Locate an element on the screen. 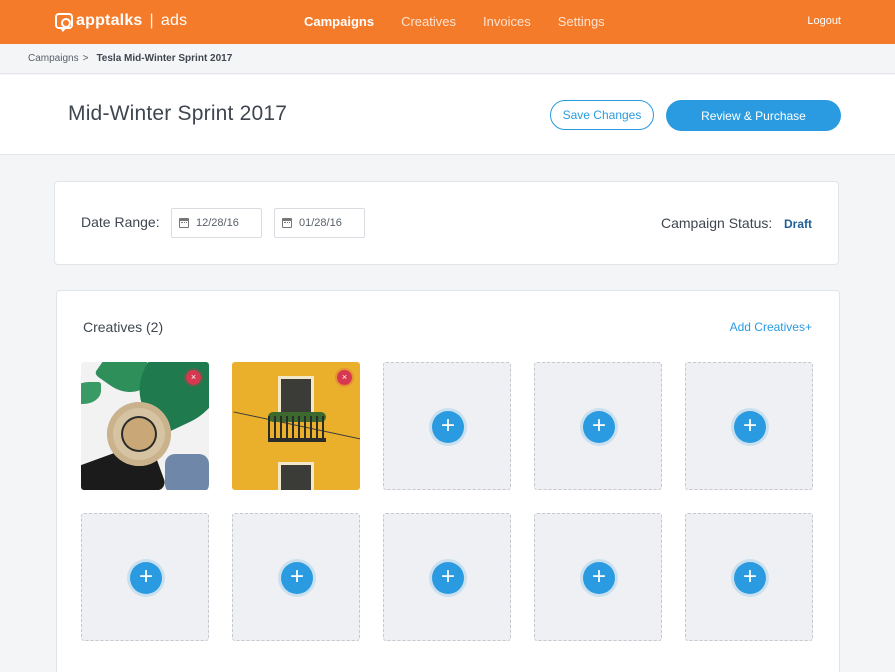 This screenshot has width=895, height=672. campaign-status-value: Draft is located at coordinates (798, 224).